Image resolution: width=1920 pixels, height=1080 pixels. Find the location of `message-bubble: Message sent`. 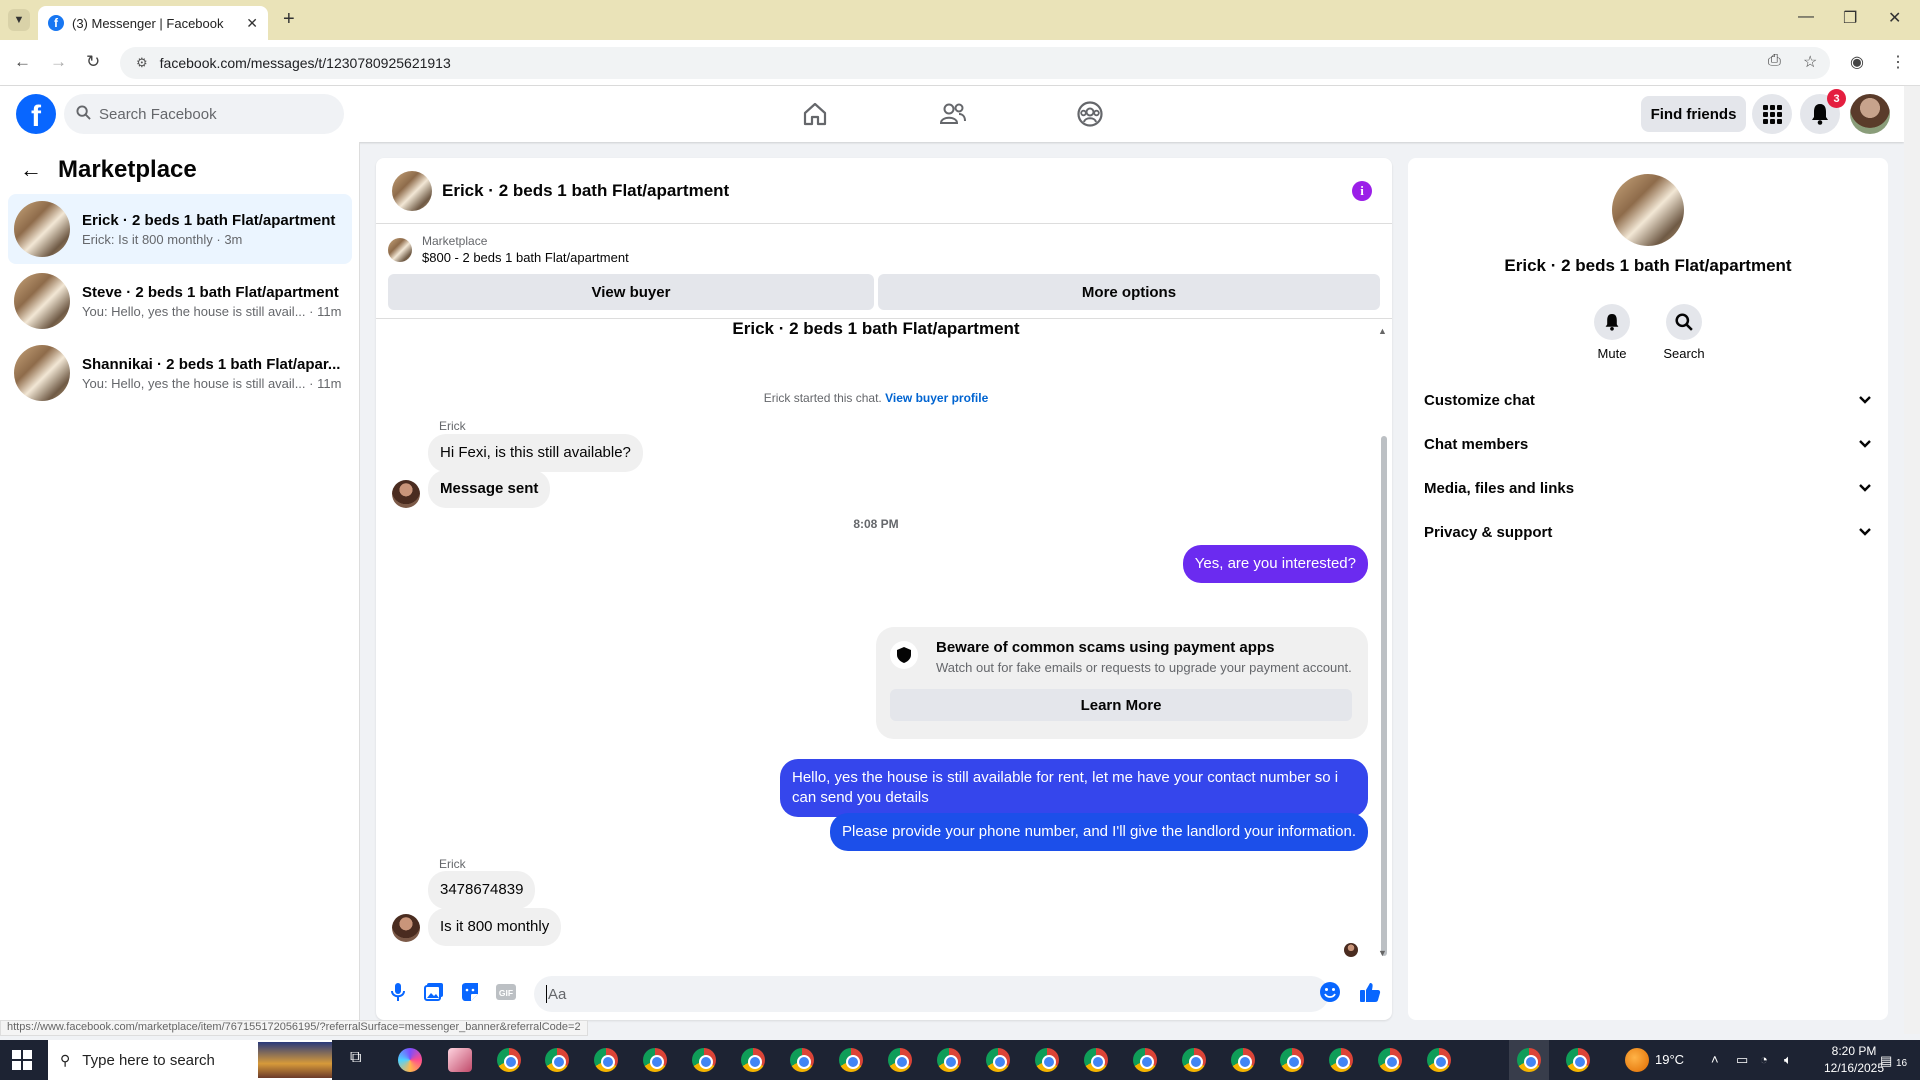

message-bubble: Message sent is located at coordinates (489, 489).